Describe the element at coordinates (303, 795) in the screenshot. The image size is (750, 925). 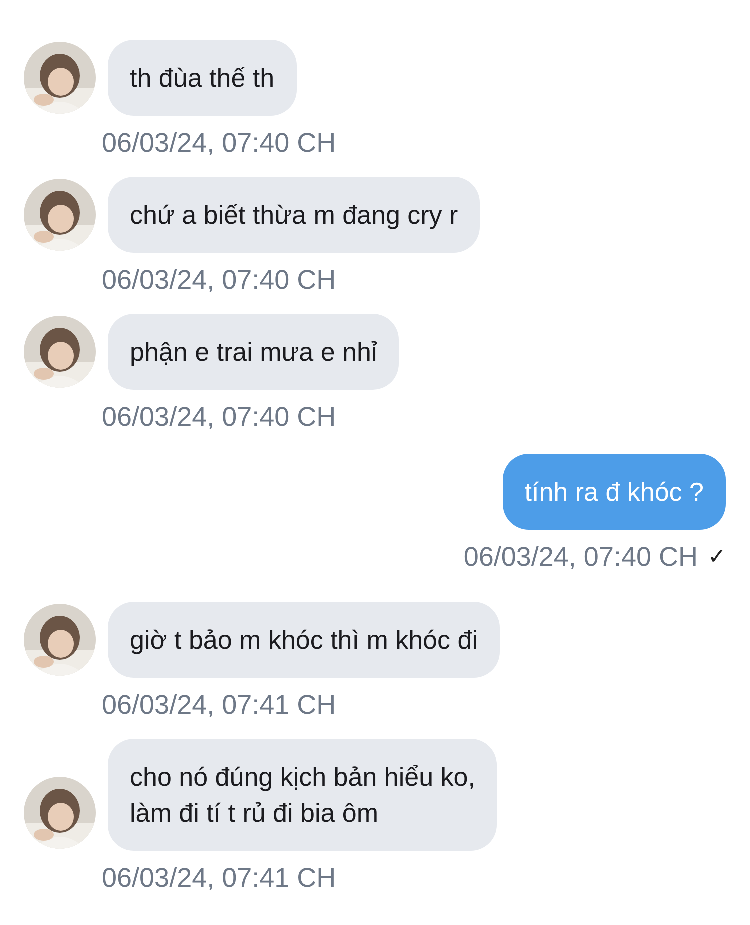
I see `message-bubble: cho nó đúng kịch bản hiểu ko, làm đi tí t rủ đi bia ôm` at that location.